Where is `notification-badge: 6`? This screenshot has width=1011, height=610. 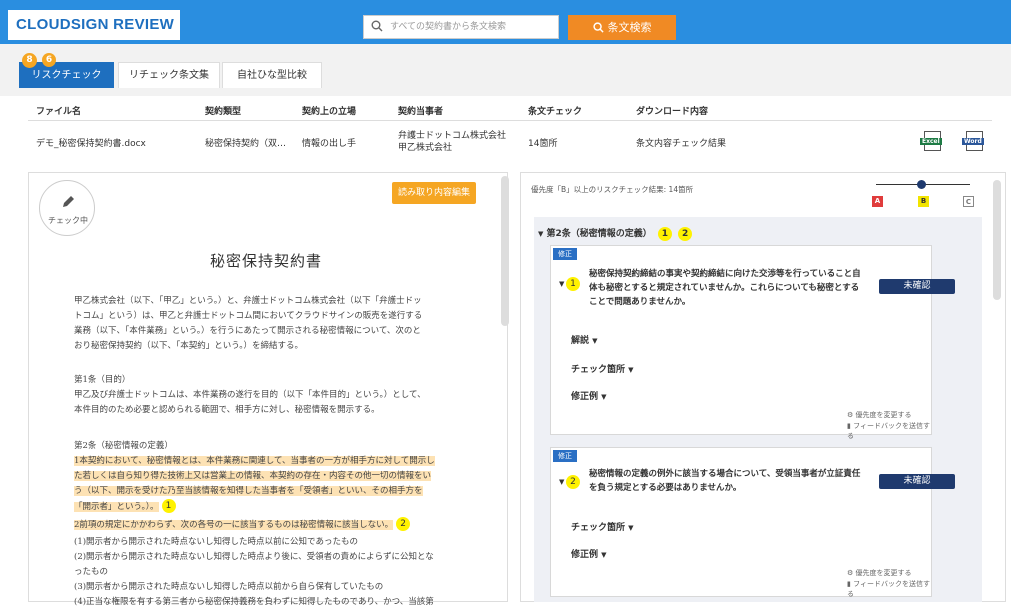
notification-badge: 6 is located at coordinates (49, 60).